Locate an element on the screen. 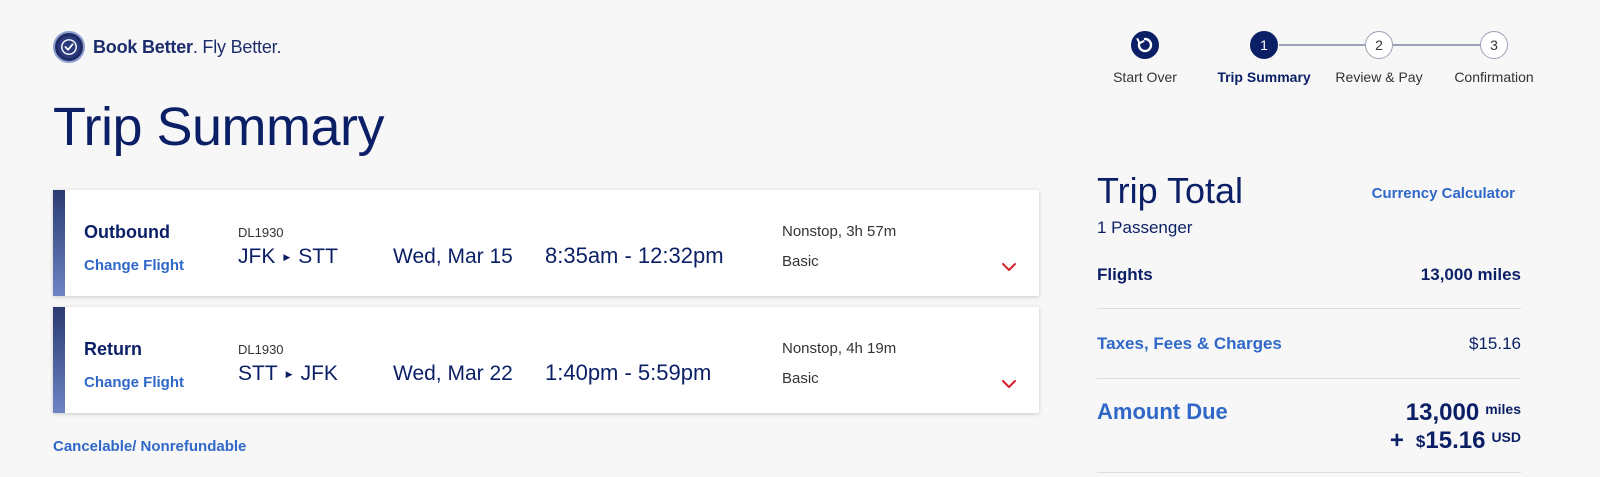  step-review-pay: 2 Review & Pay is located at coordinates (1379, 58).